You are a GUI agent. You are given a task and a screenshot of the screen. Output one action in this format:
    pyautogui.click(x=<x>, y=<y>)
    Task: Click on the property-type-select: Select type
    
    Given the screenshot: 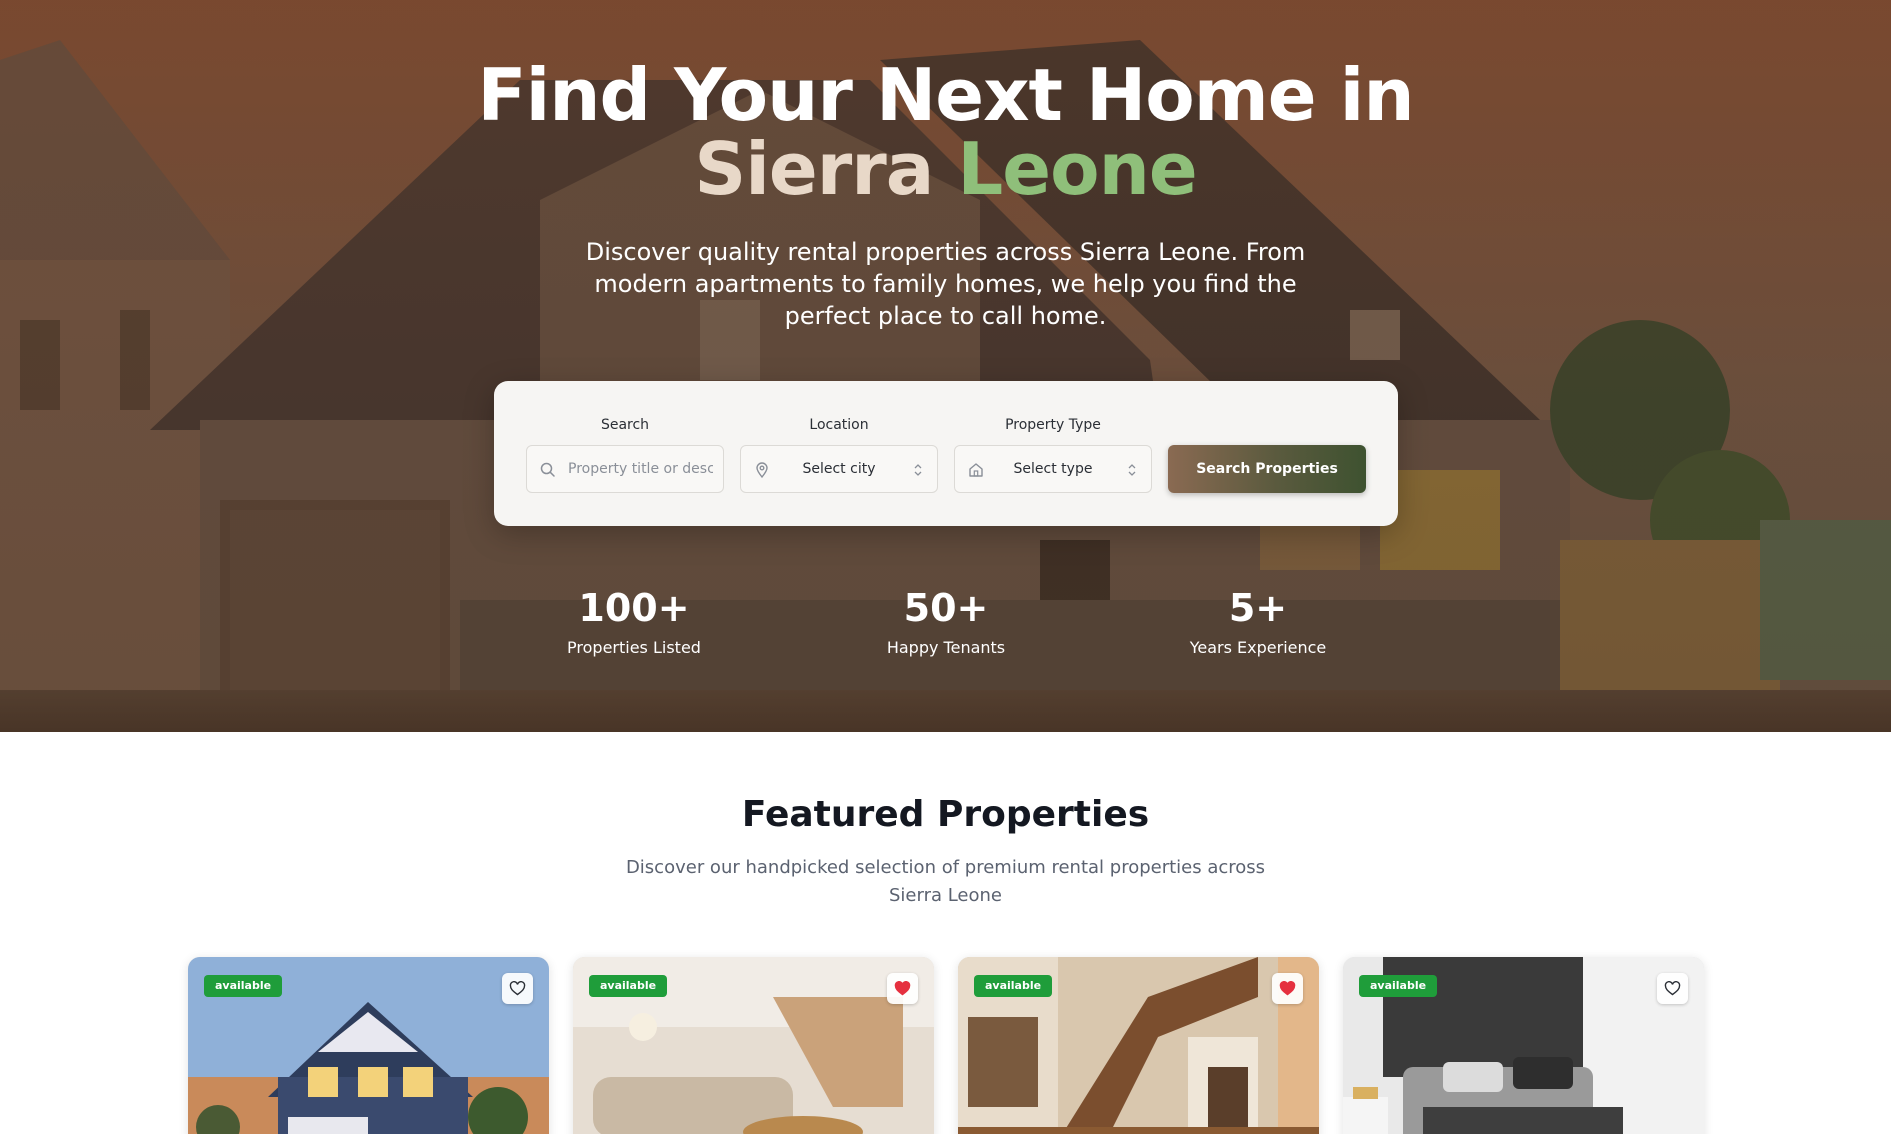 What is the action you would take?
    pyautogui.click(x=1053, y=469)
    